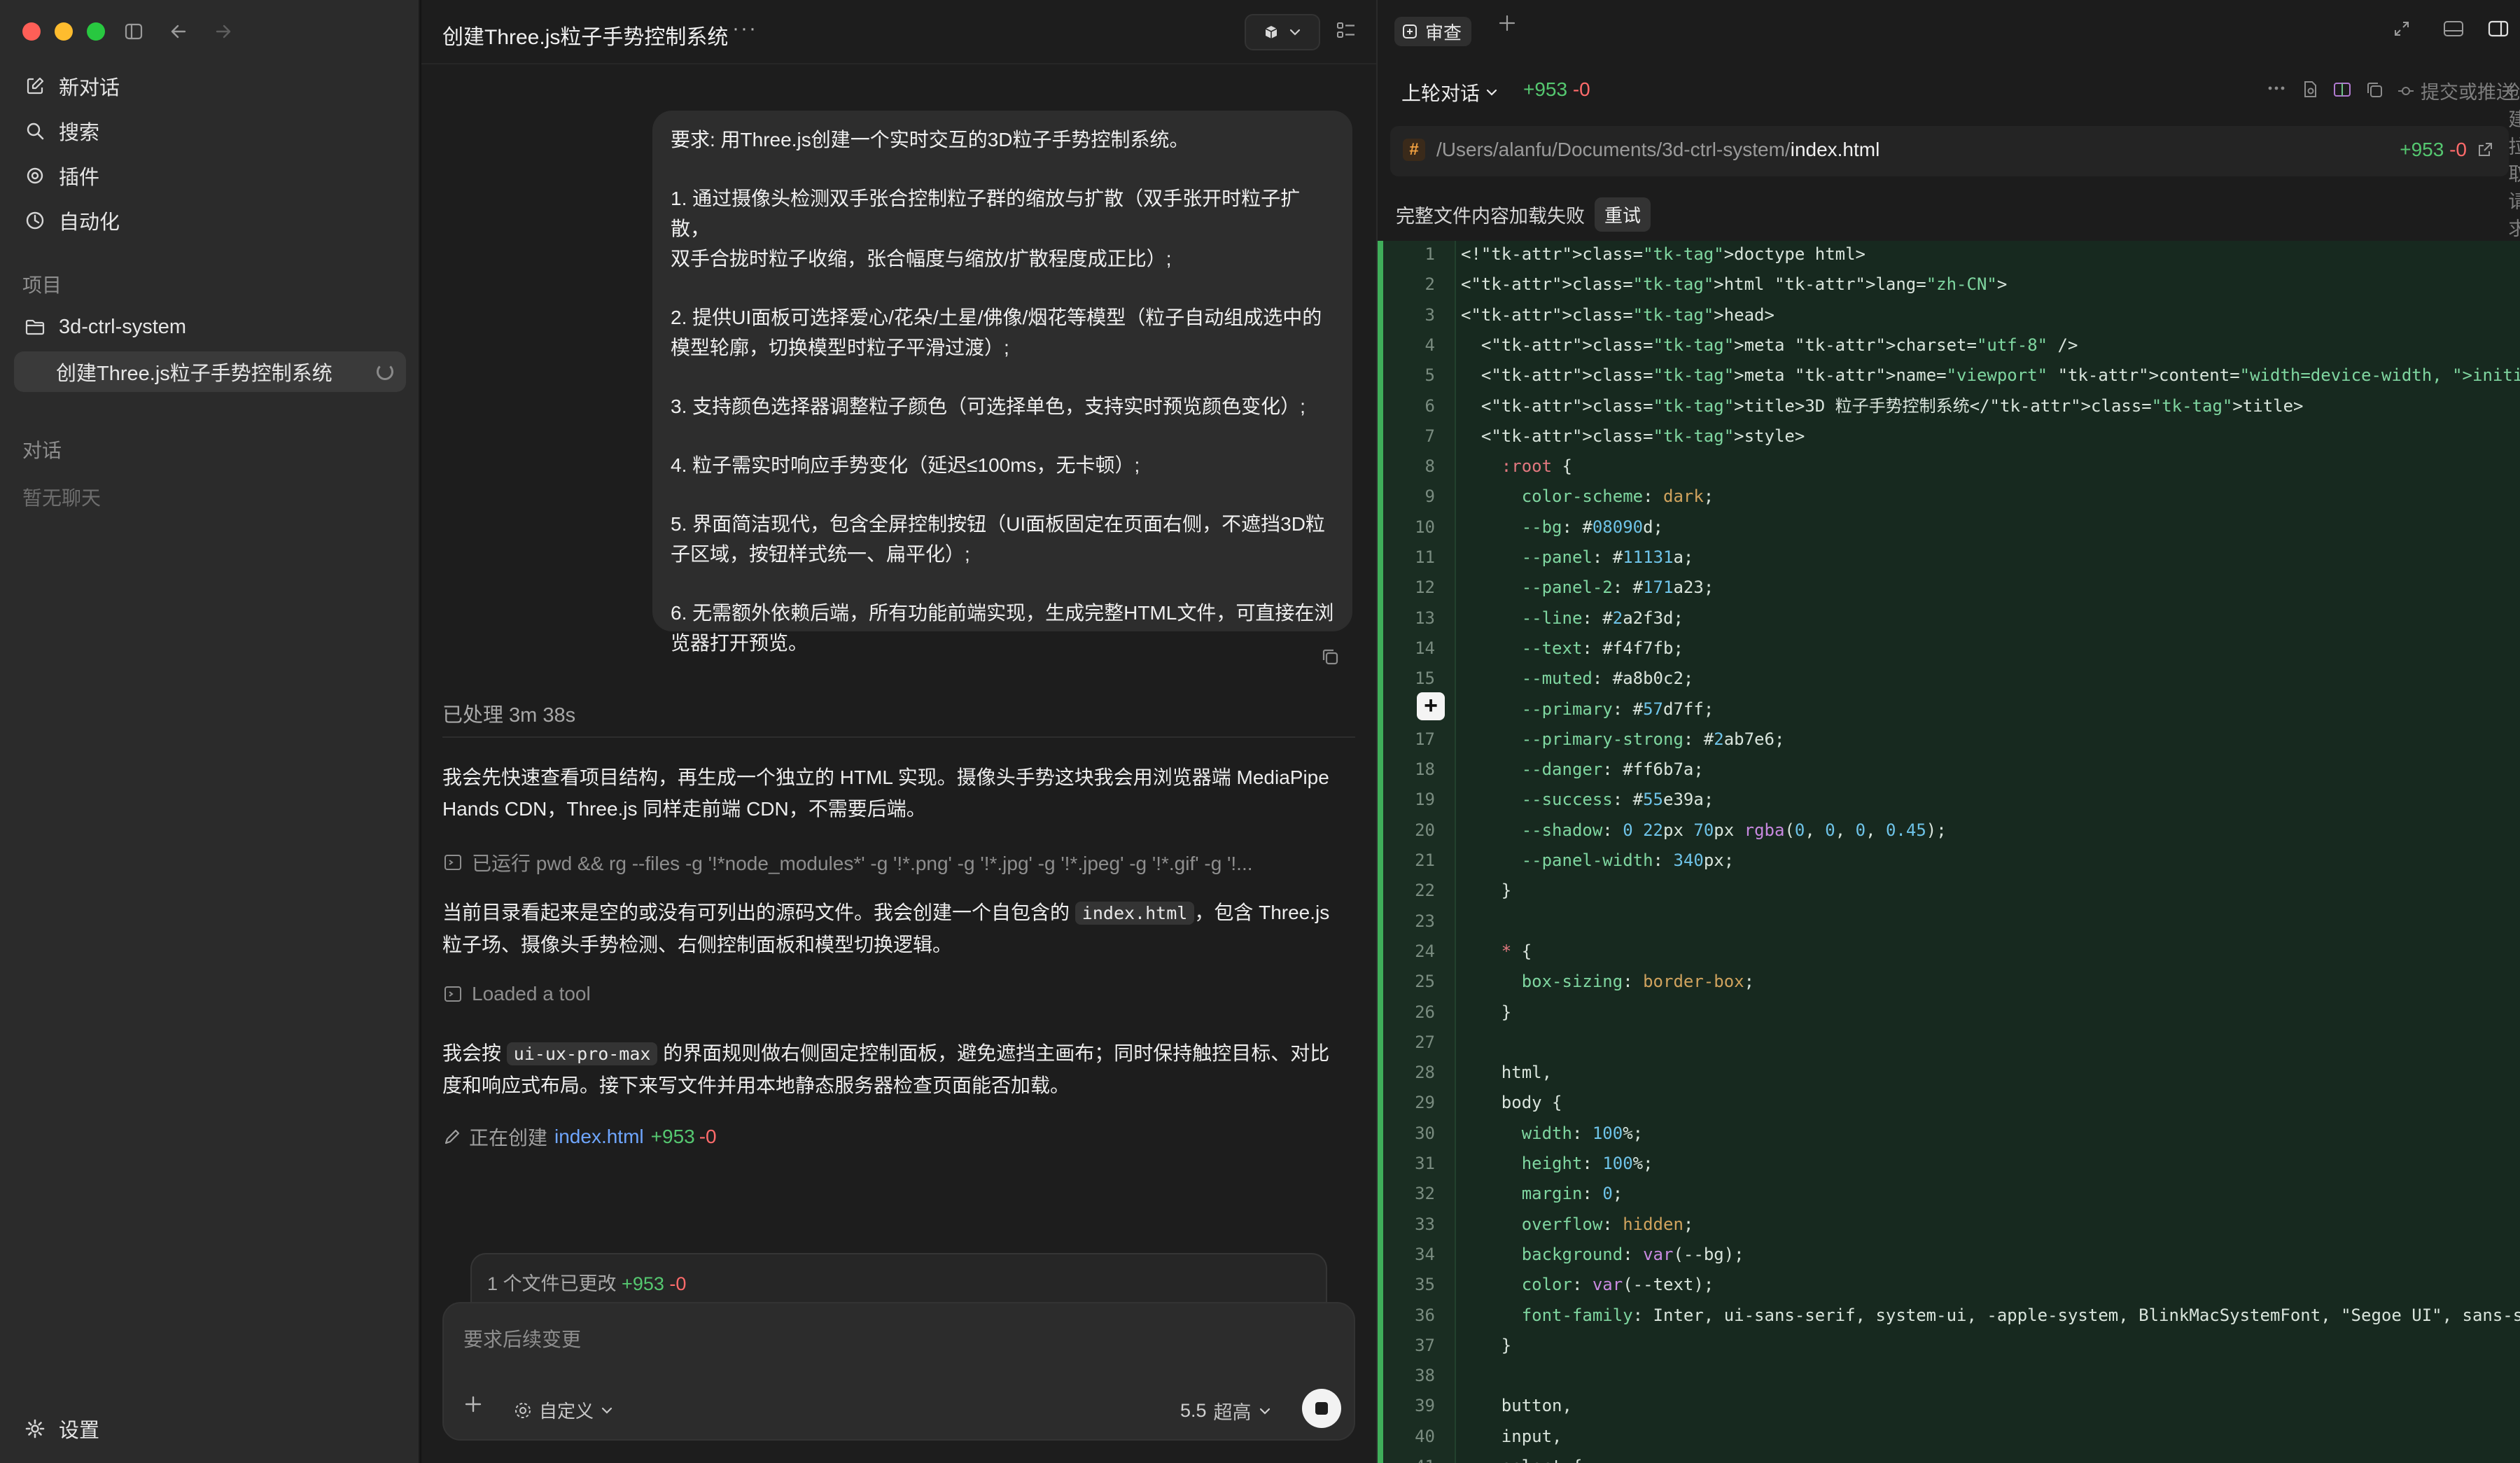  Describe the element at coordinates (599, 1137) in the screenshot. I see `created-file-link: index.html` at that location.